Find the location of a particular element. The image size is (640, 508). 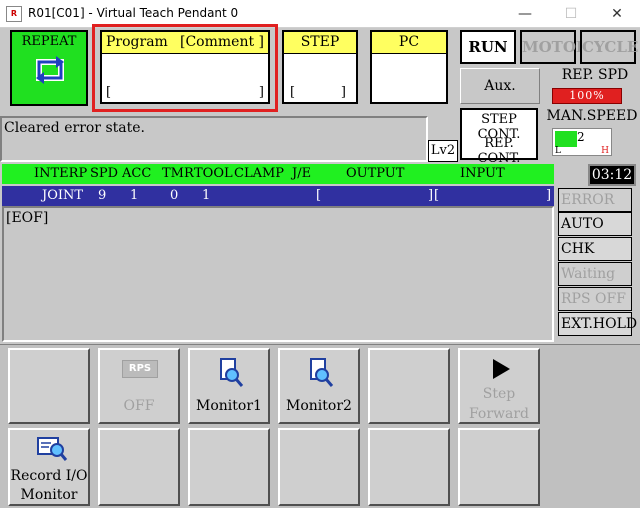

monitor-label: Monitor is located at coordinates (49, 495).